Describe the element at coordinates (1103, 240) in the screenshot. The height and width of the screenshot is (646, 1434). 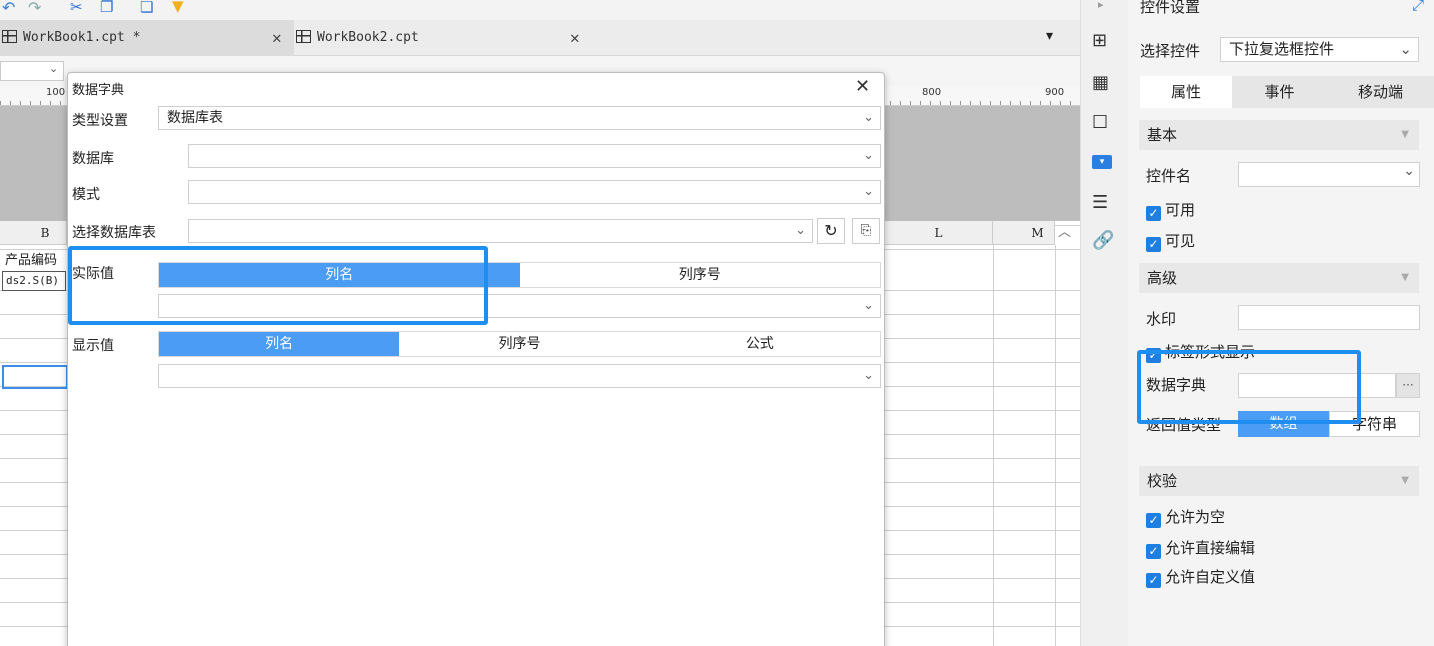
I see `link-icon: 🔗` at that location.